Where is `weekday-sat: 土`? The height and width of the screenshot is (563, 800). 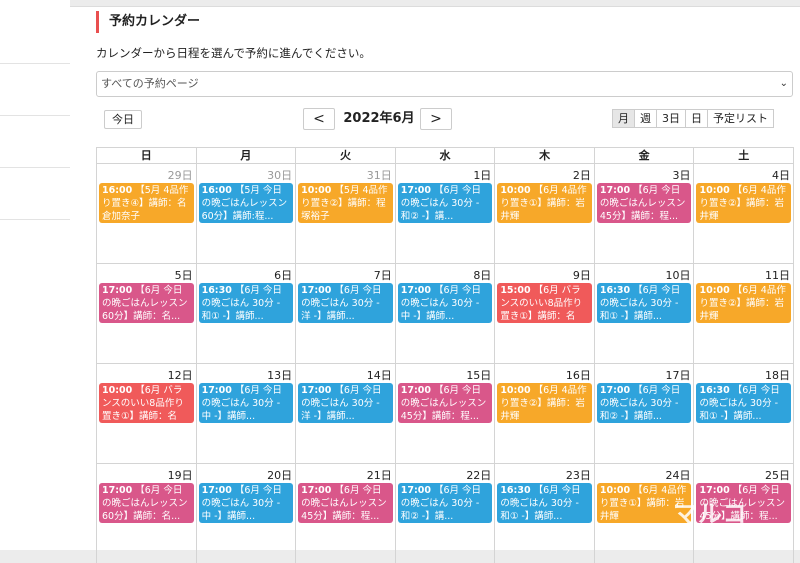
weekday-sat: 土 is located at coordinates (744, 156).